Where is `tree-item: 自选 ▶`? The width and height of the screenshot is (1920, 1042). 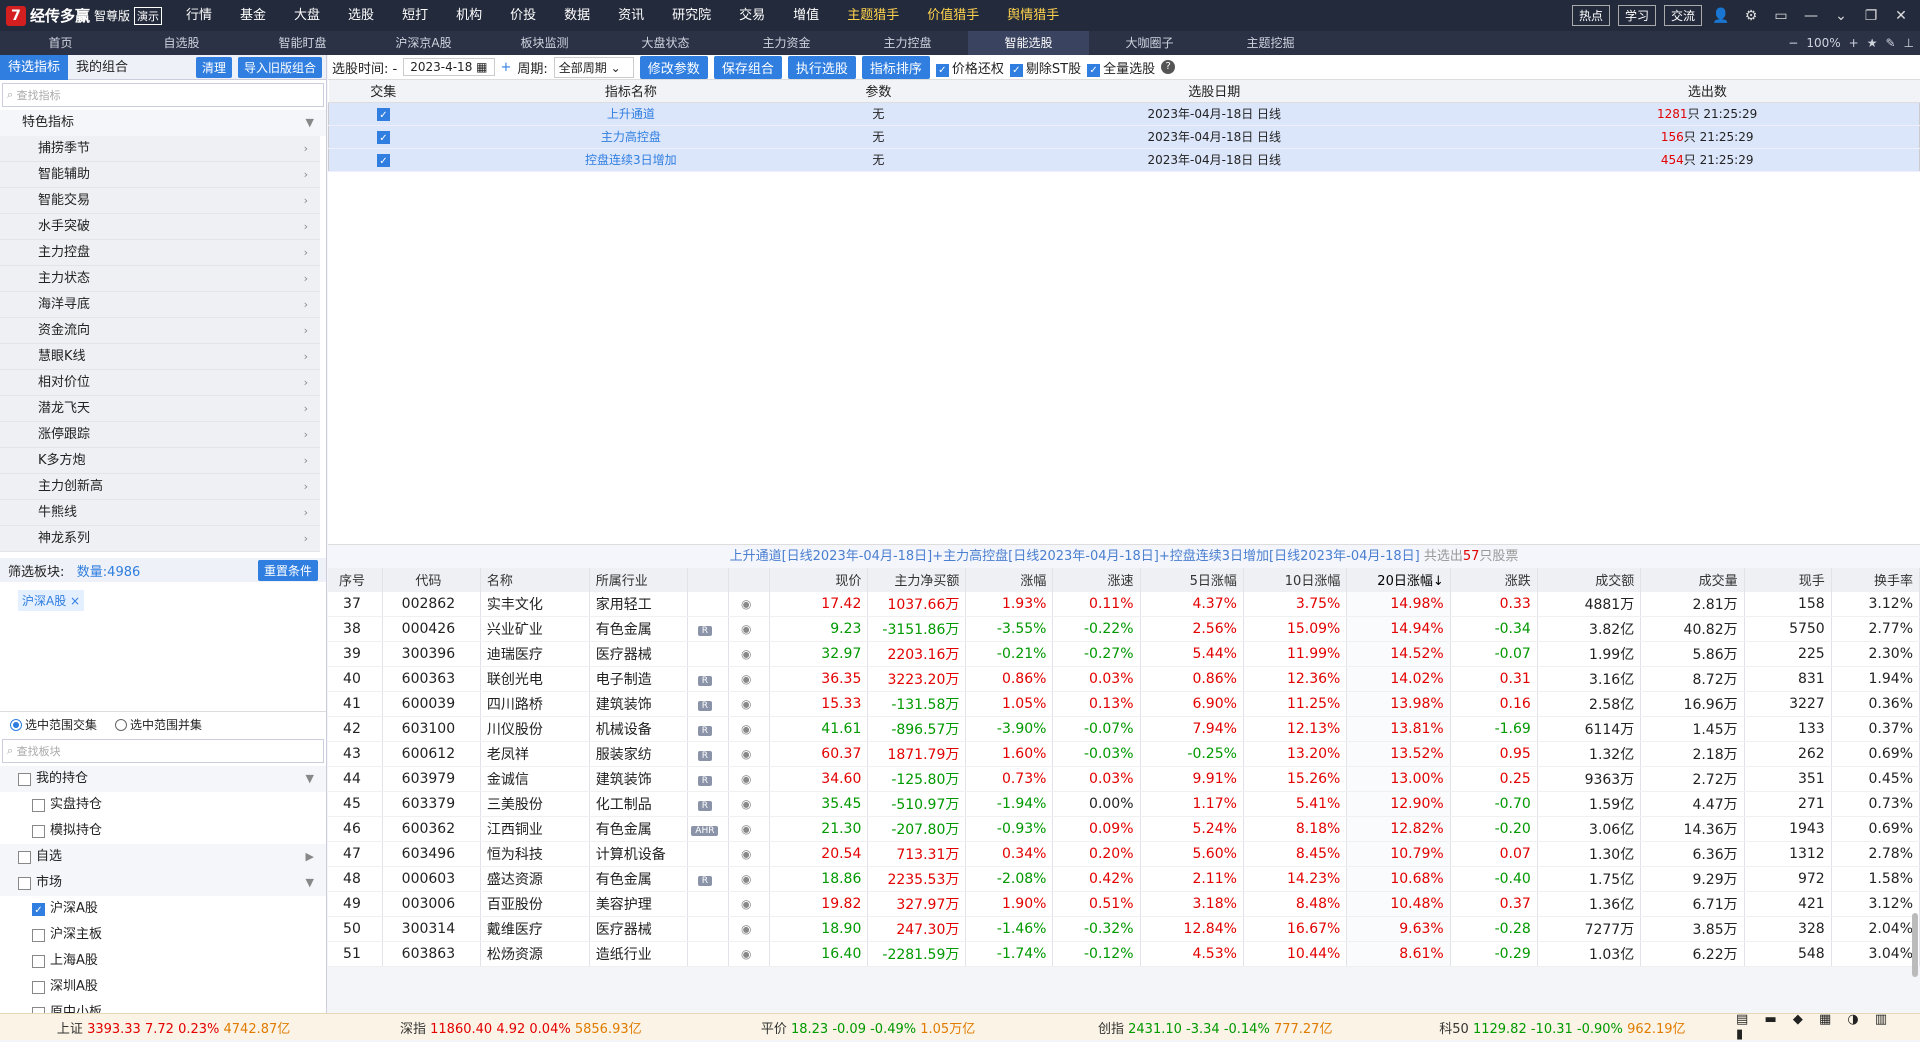 tree-item: 自选 ▶ is located at coordinates (163, 857).